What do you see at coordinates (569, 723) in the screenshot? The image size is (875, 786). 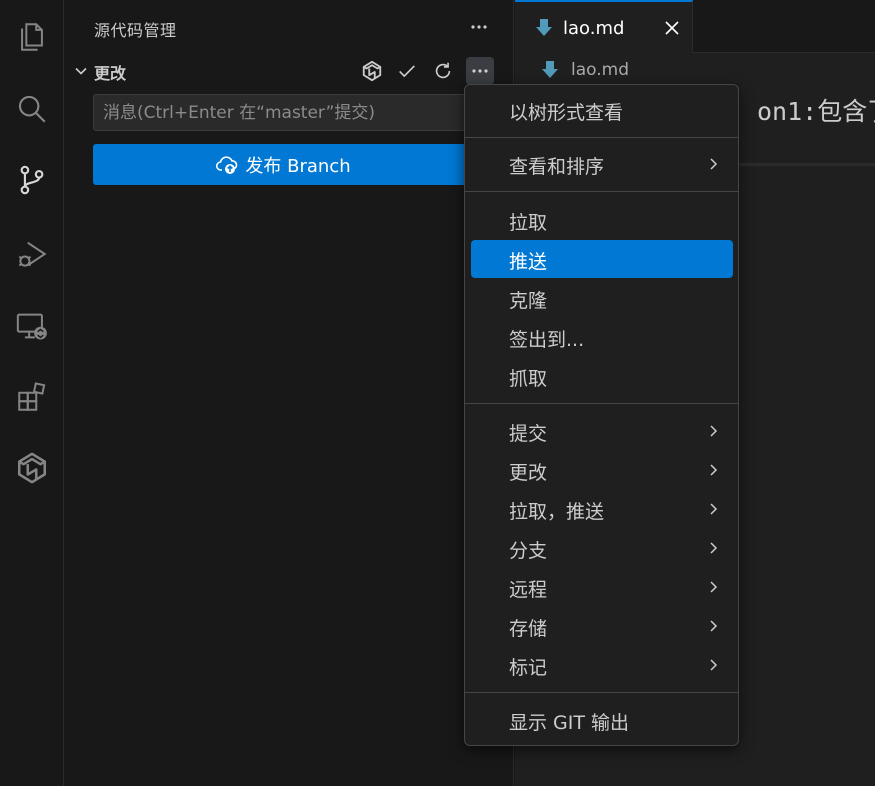 I see `menu-item-label: 显示 GIT 输出` at bounding box center [569, 723].